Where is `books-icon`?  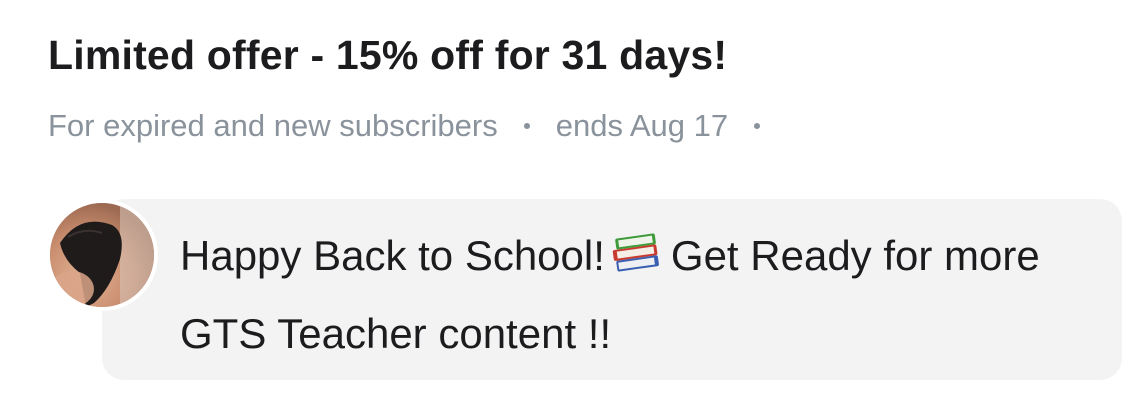 books-icon is located at coordinates (636, 262).